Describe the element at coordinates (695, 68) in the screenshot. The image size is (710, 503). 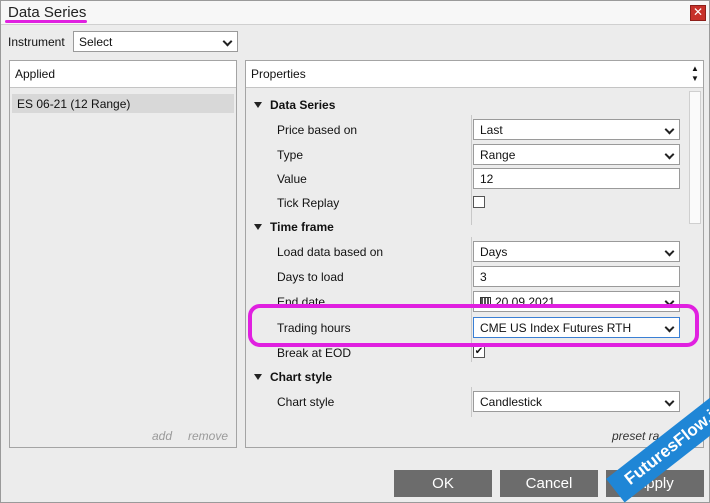
I see `scroll-up-icon: ▲` at that location.